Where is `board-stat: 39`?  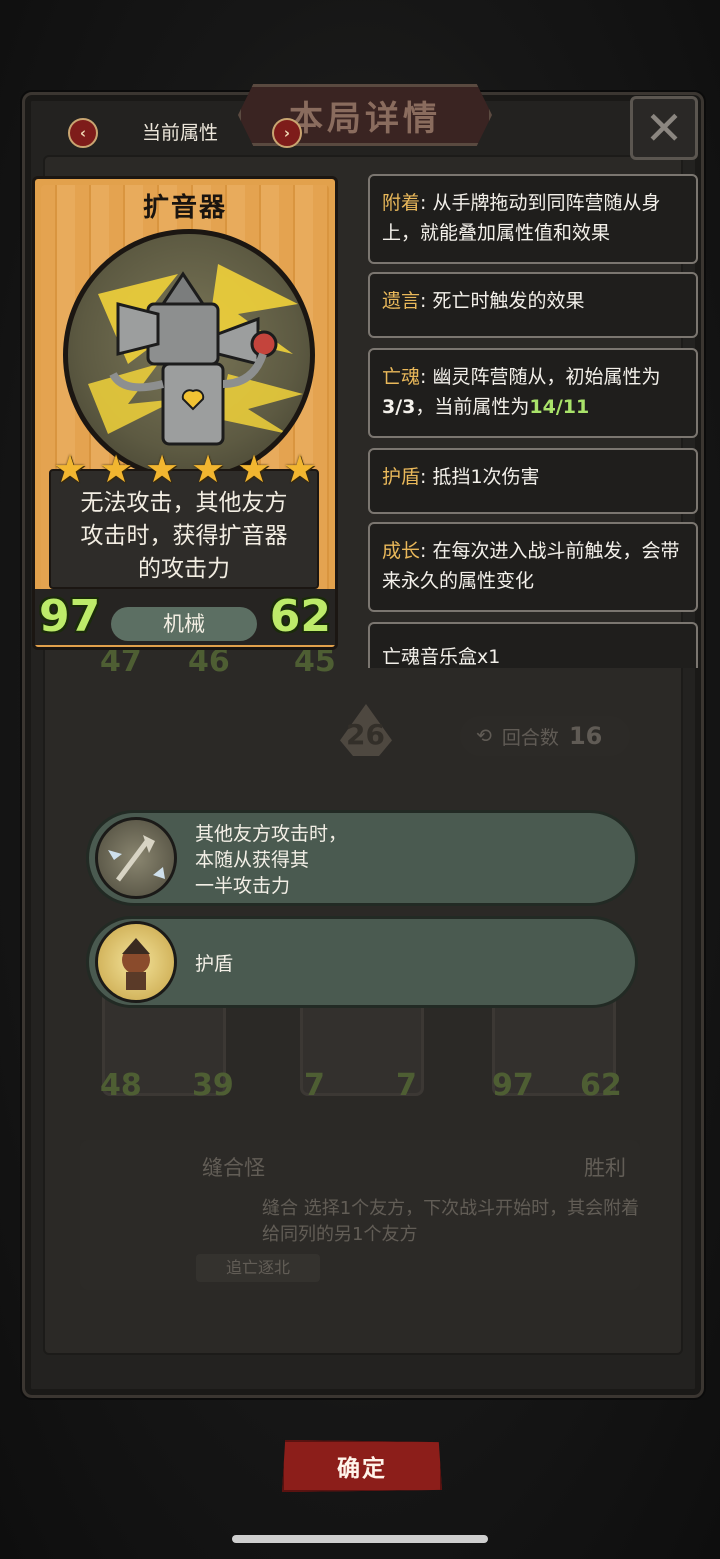 board-stat: 39 is located at coordinates (213, 1085).